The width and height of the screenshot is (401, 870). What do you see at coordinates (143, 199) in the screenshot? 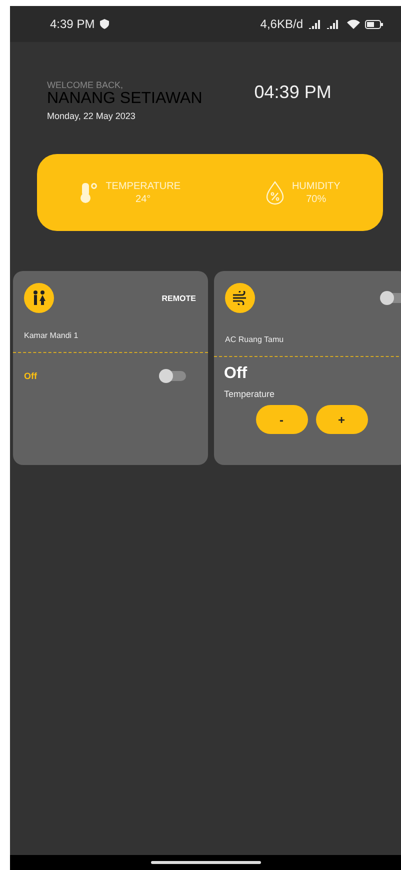
I see `climate-value: 24°` at bounding box center [143, 199].